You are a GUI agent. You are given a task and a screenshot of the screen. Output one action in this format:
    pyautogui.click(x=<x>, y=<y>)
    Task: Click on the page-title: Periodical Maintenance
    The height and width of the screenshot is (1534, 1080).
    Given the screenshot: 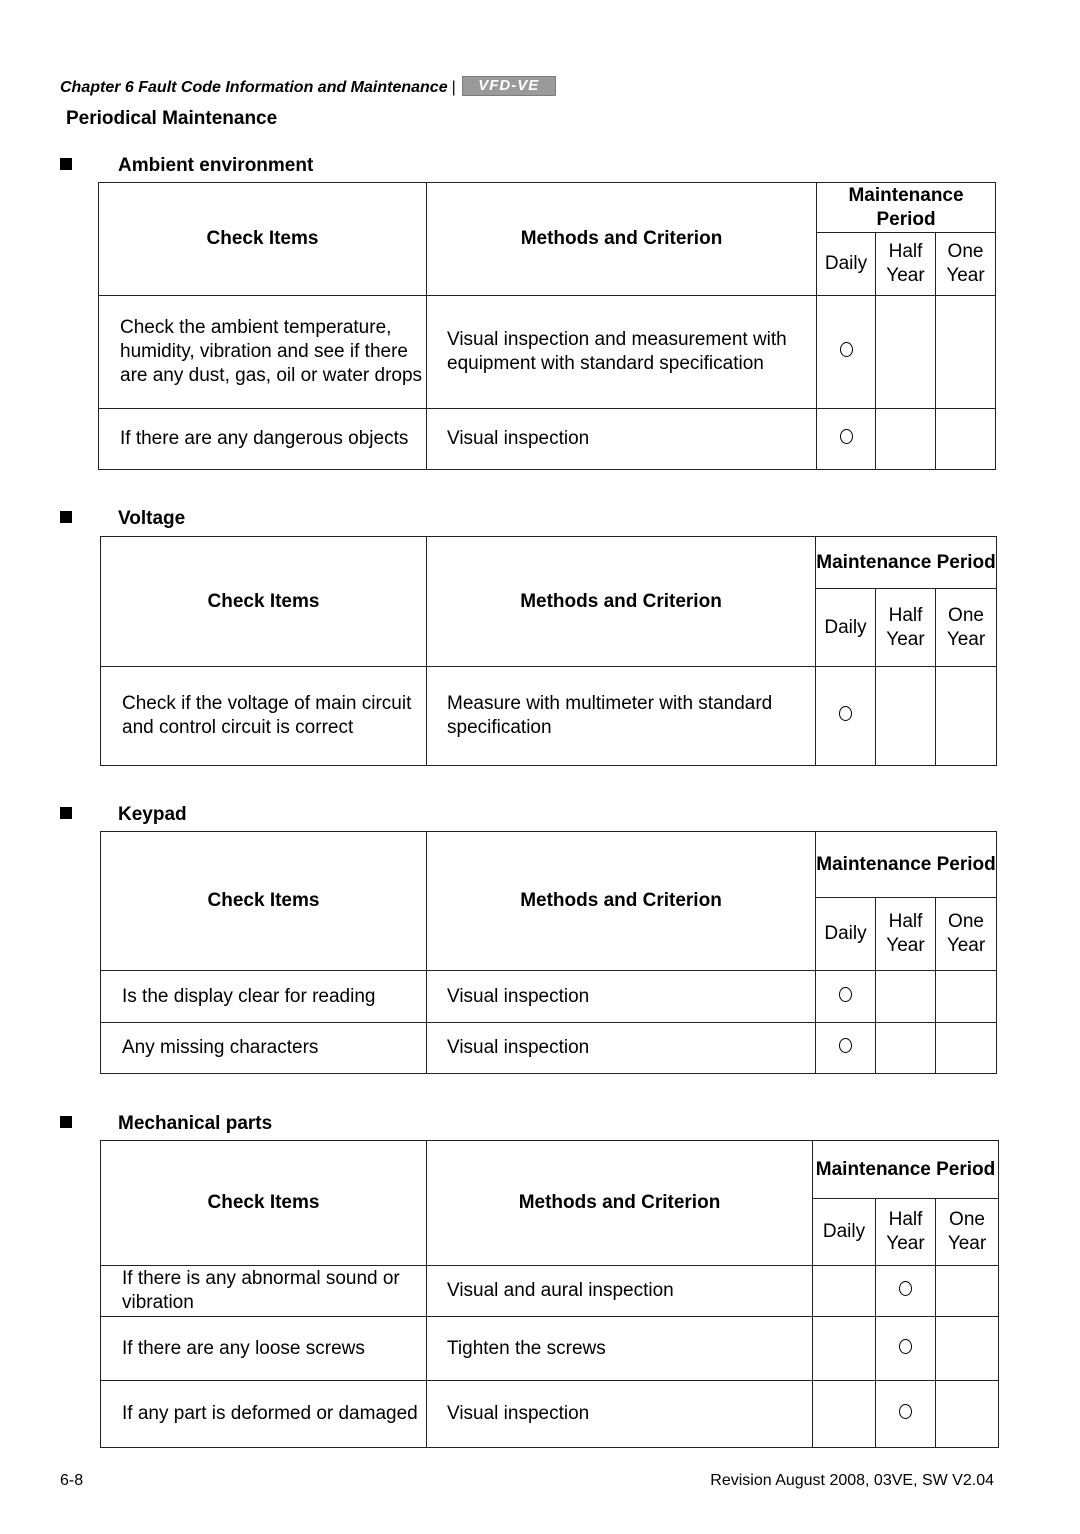 What is the action you would take?
    pyautogui.click(x=172, y=118)
    